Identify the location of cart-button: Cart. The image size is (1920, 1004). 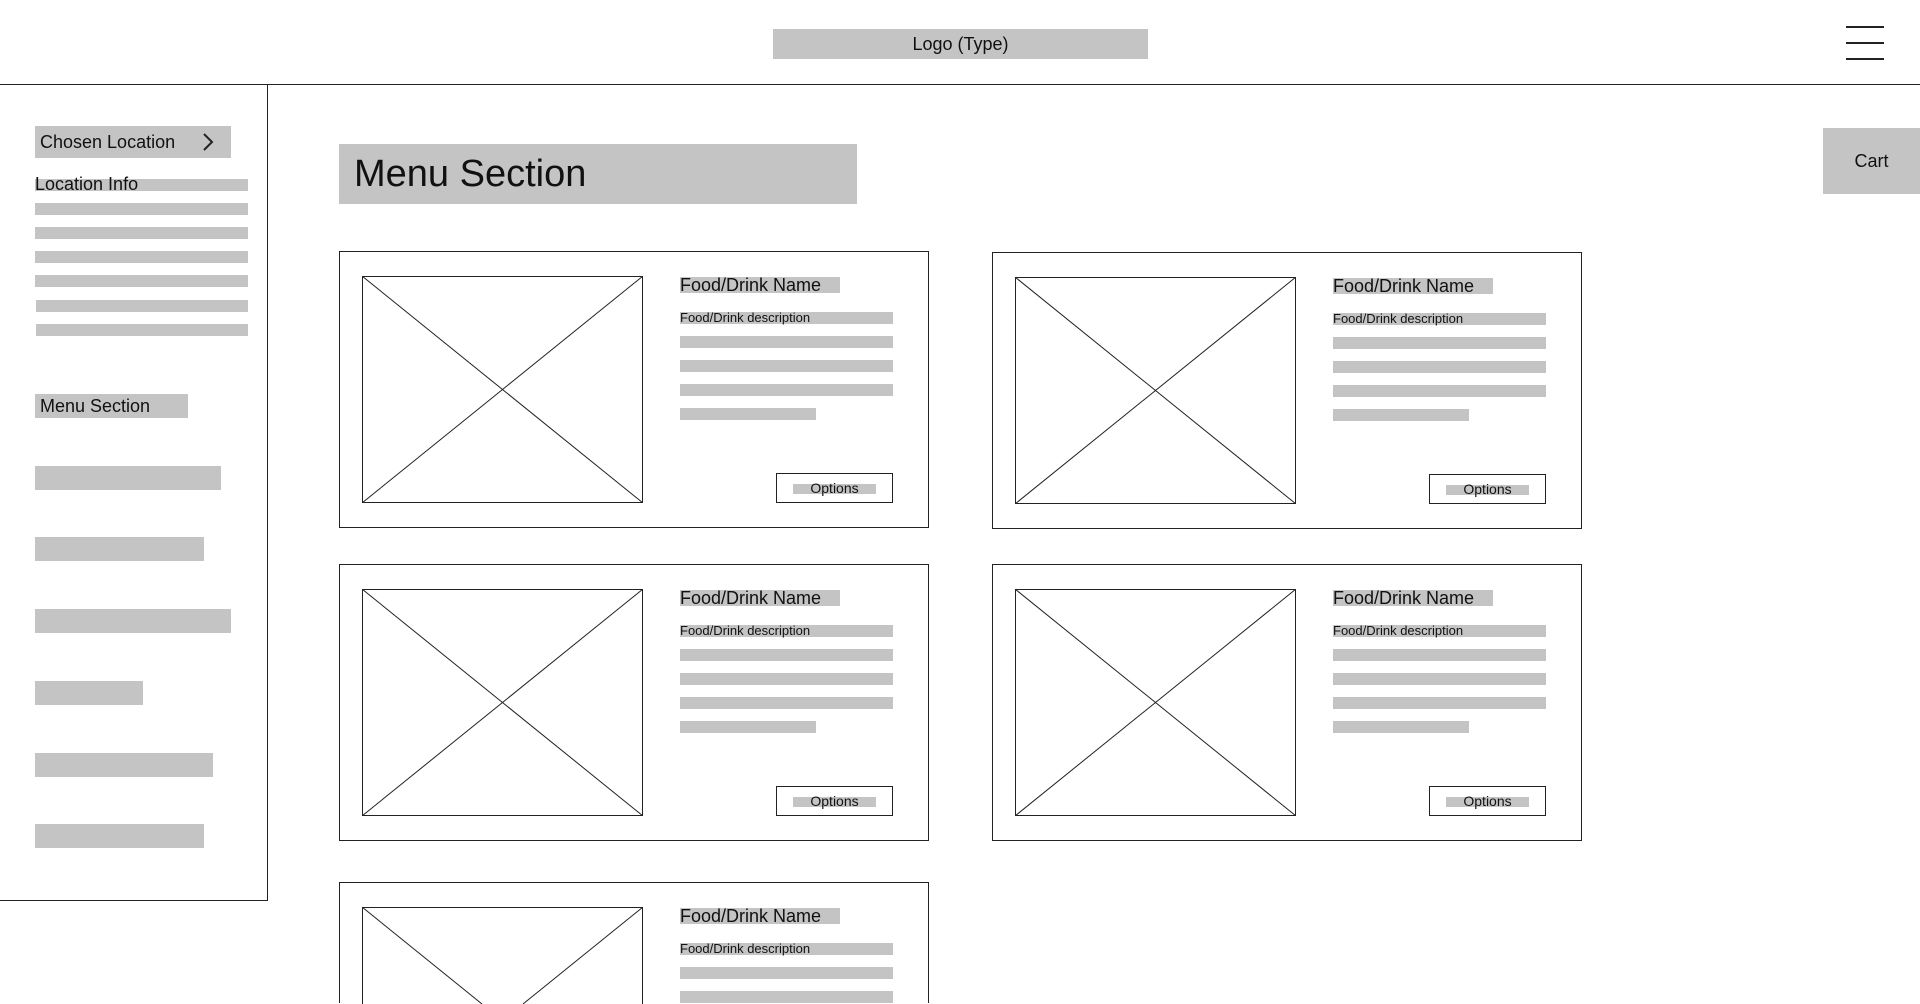
(1871, 161).